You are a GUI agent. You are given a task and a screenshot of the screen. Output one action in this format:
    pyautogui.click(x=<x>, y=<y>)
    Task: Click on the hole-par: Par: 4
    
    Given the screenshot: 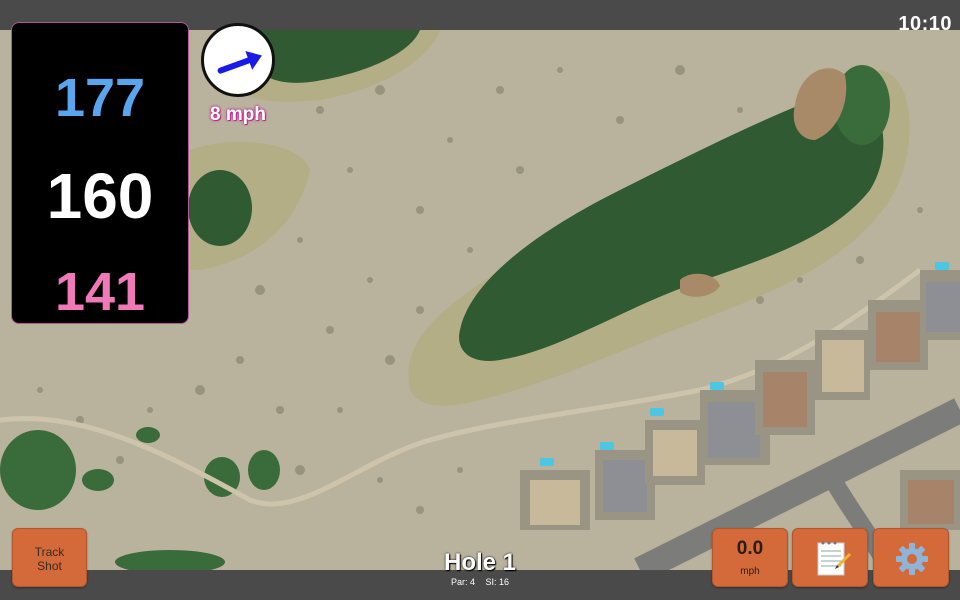 What is the action you would take?
    pyautogui.click(x=462, y=582)
    